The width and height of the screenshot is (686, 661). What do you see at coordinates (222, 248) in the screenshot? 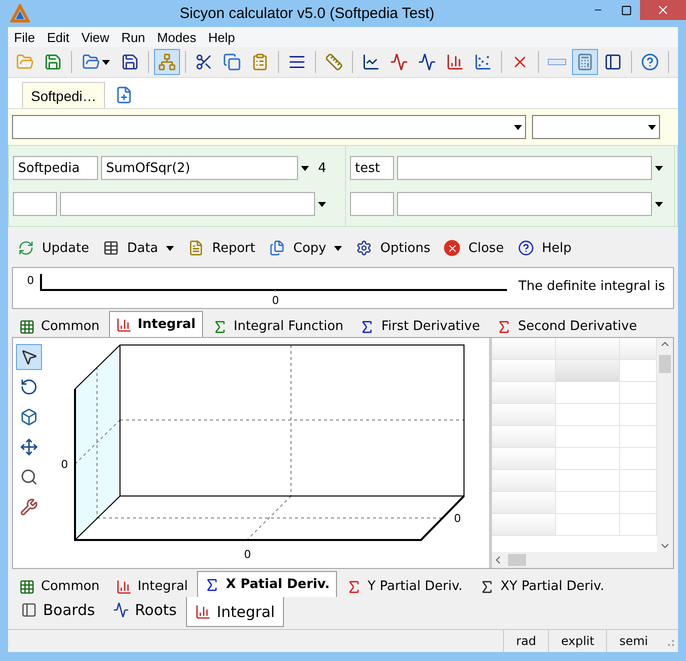
I see `action-button: Report` at bounding box center [222, 248].